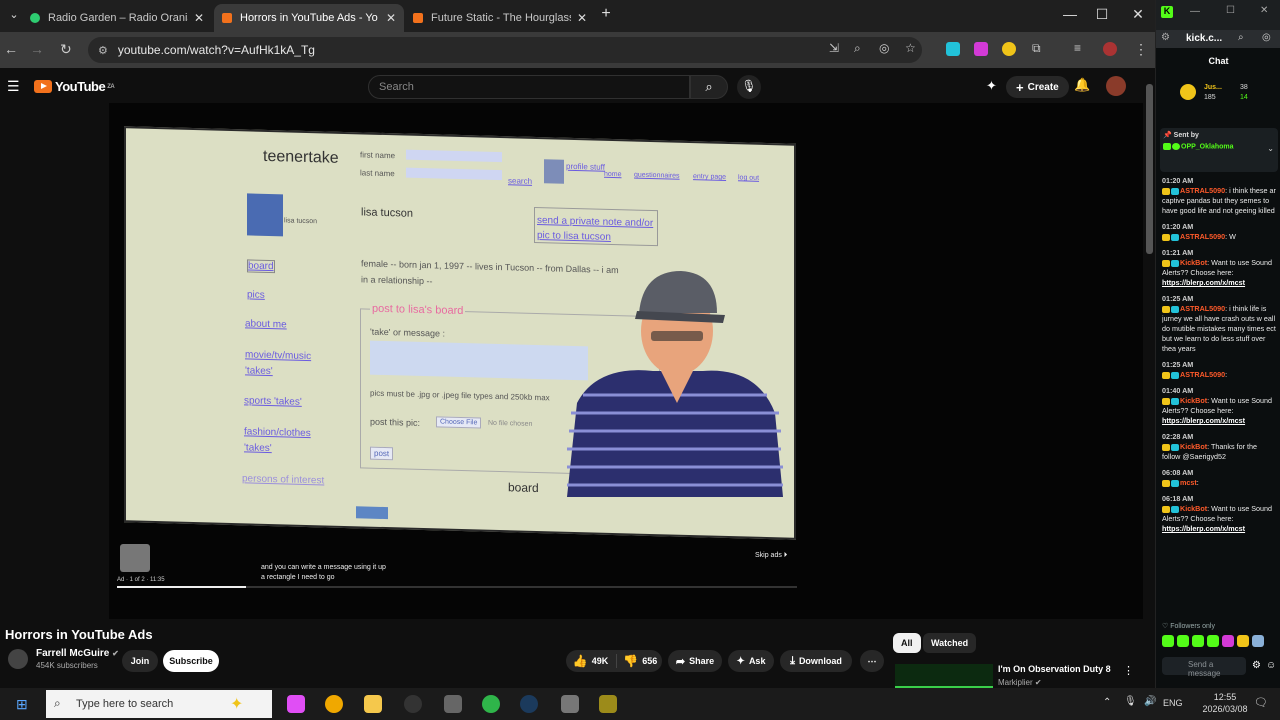 The height and width of the screenshot is (720, 1280). I want to click on search-input: Search, so click(529, 87).